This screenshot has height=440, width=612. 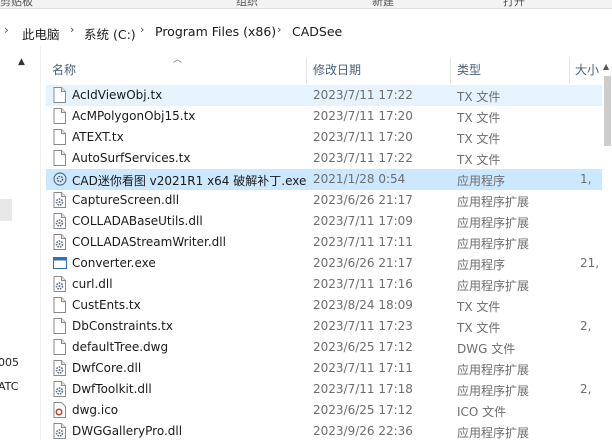 I want to click on file-name: curl.dll, so click(x=92, y=284).